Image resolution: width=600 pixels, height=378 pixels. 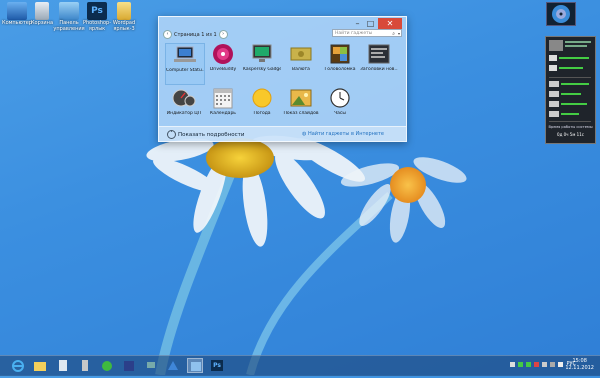 I want to click on gadget-item: Индикатор ЦП, so click(x=184, y=101).